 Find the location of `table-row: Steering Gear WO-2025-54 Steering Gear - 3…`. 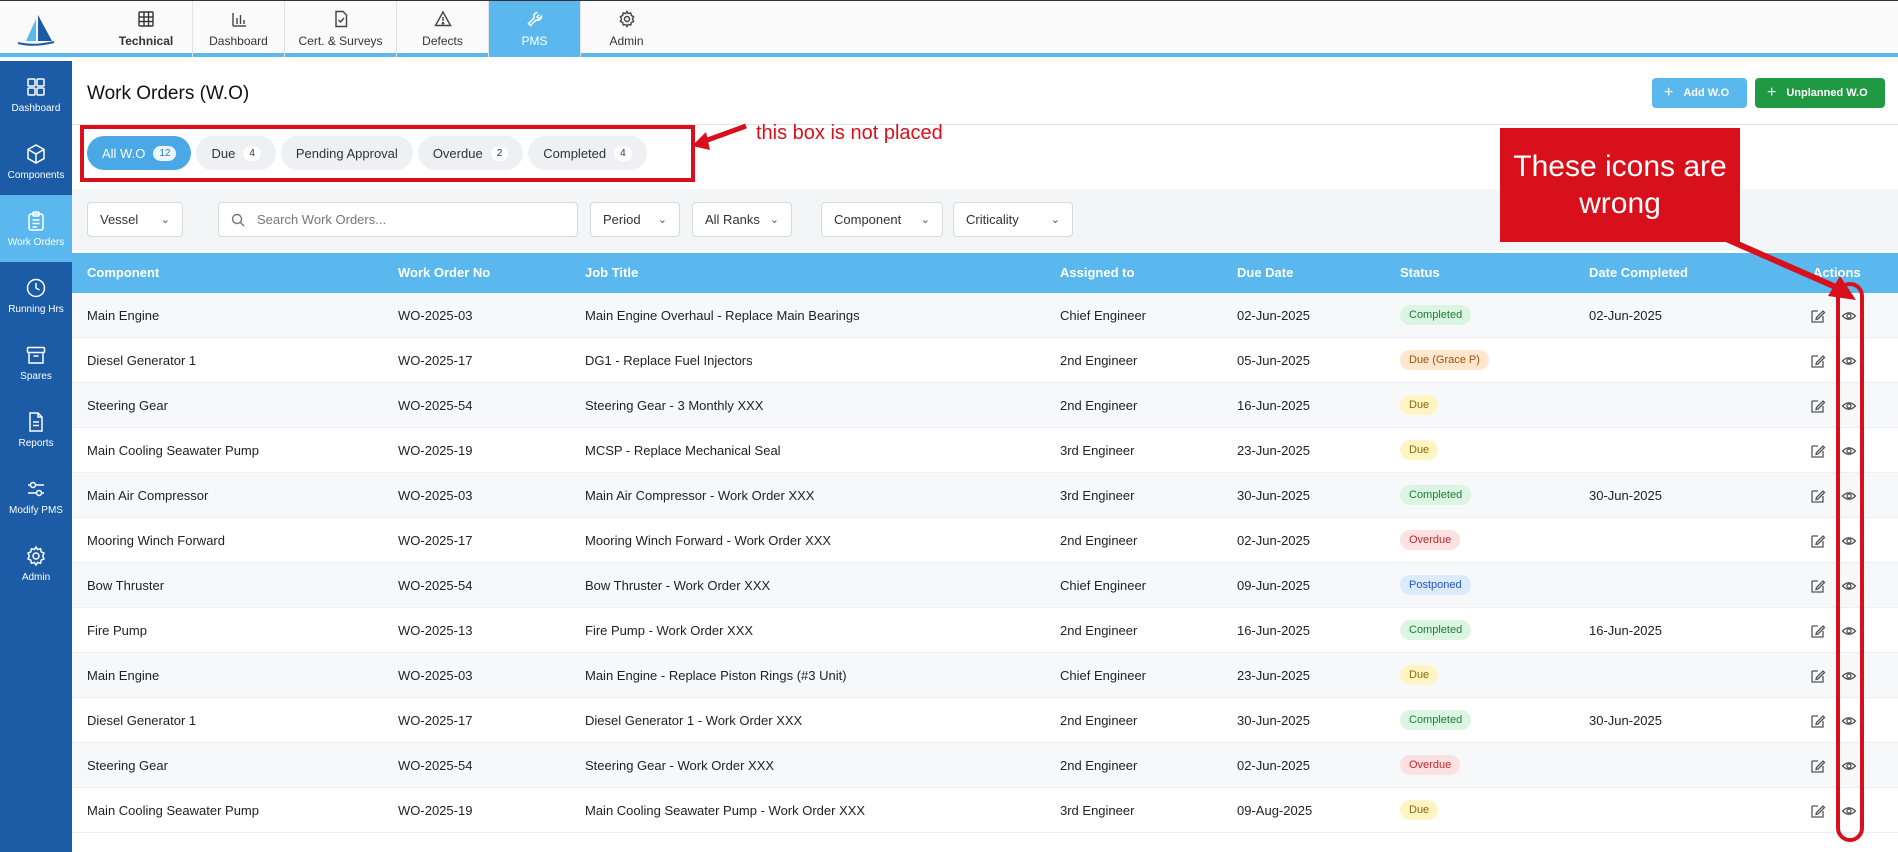

table-row: Steering Gear WO-2025-54 Steering Gear - 3… is located at coordinates (985, 405).